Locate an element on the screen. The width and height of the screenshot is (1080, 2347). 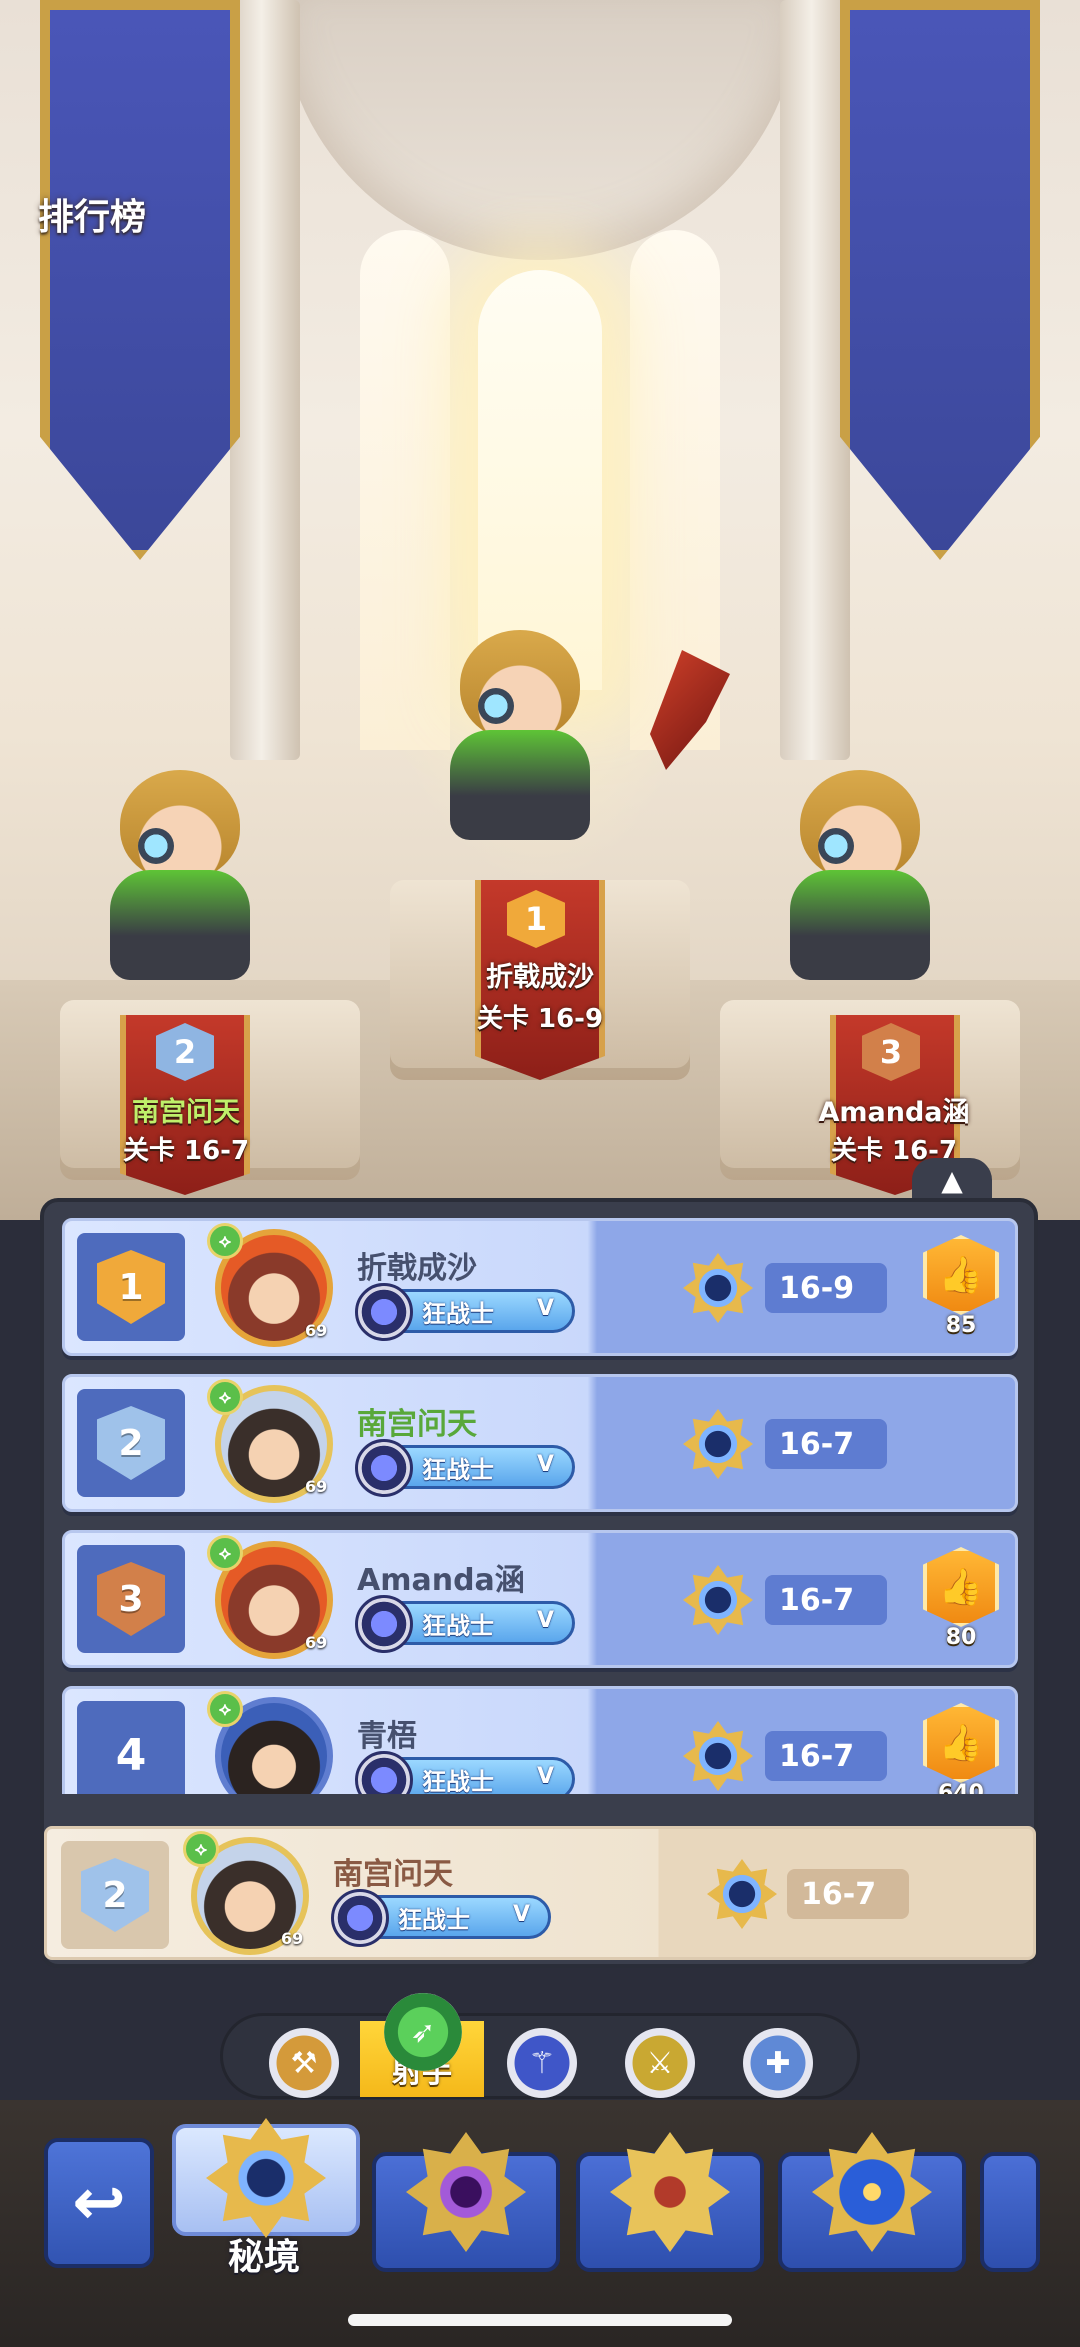
mode-tab-compass is located at coordinates (872, 2202).